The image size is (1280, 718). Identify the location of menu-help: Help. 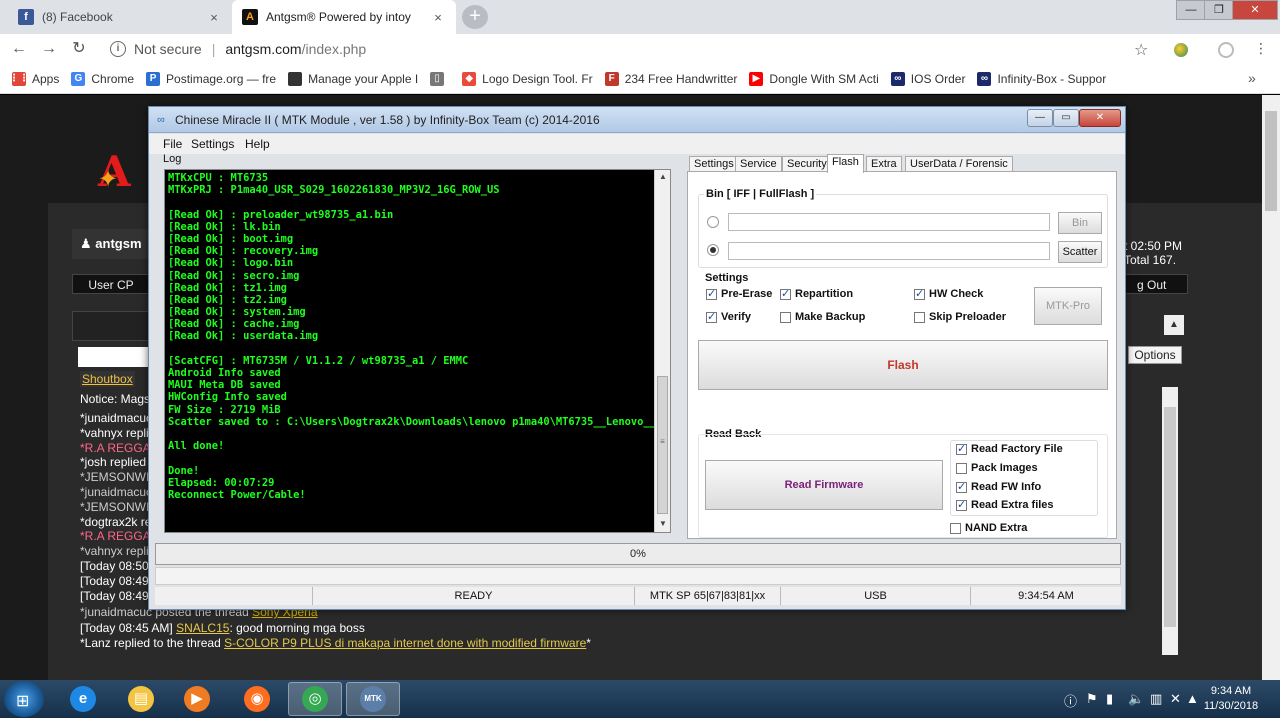
(257, 144).